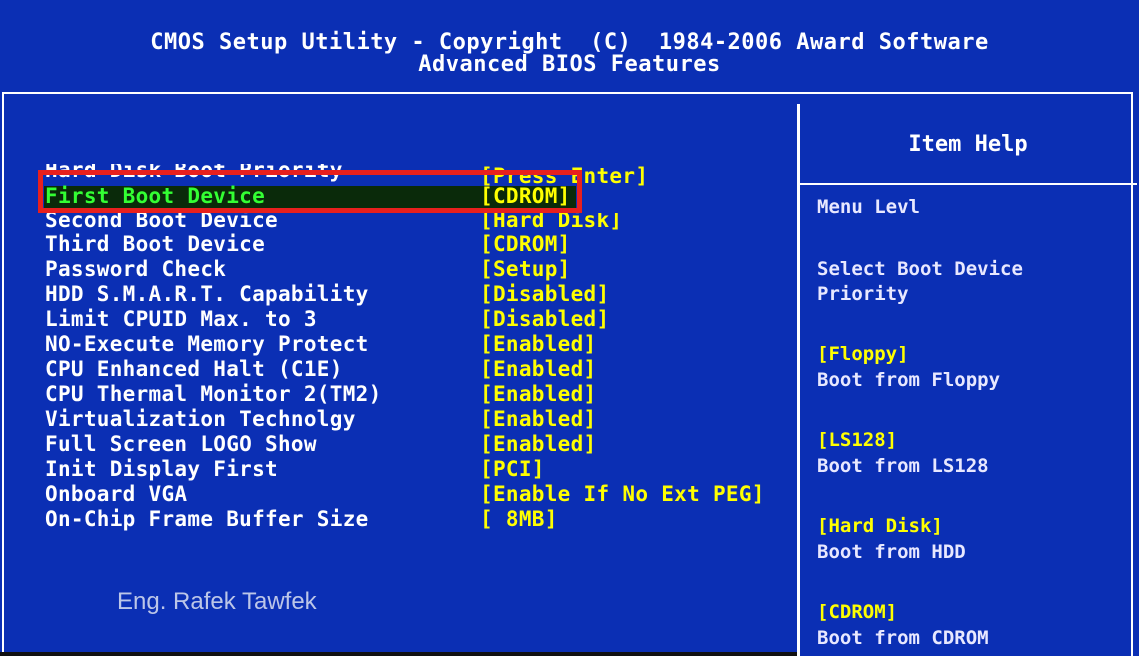 Image resolution: width=1139 pixels, height=672 pixels. Describe the element at coordinates (512, 469) in the screenshot. I see `setting-value: [PCI]` at that location.